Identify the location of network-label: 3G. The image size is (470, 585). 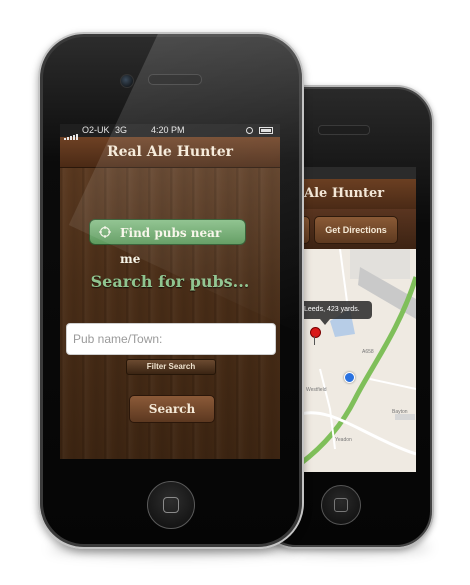
(121, 130).